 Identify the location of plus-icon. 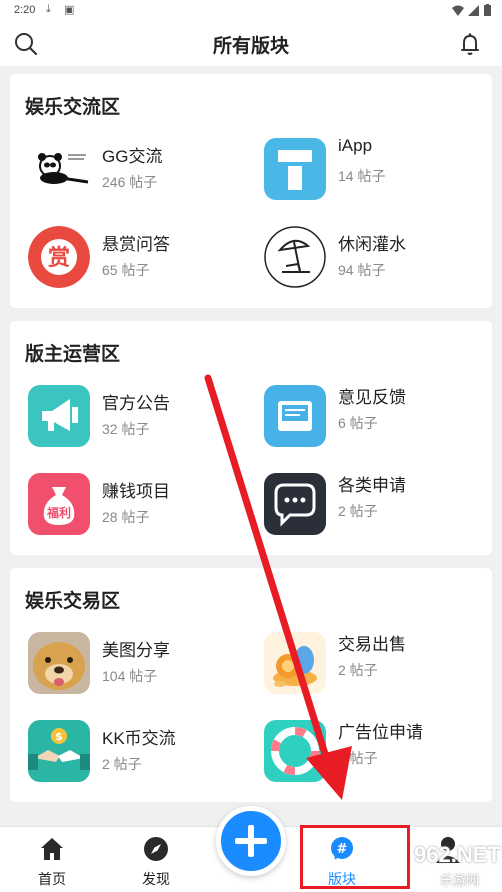
(251, 841).